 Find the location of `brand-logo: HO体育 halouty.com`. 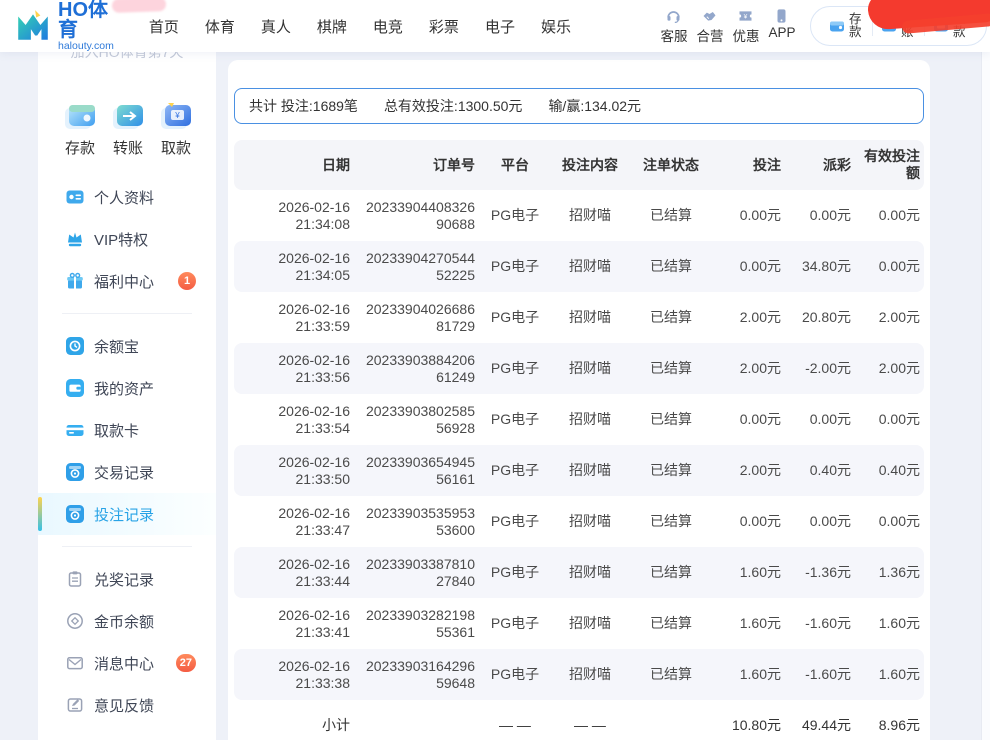

brand-logo: HO体育 halouty.com is located at coordinates (64, 26).